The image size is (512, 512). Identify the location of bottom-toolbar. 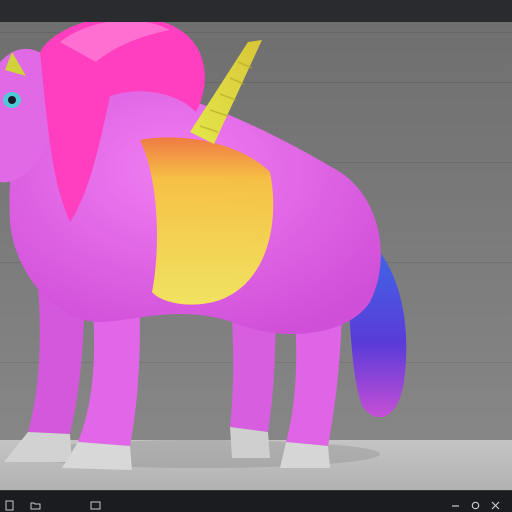
(256, 501).